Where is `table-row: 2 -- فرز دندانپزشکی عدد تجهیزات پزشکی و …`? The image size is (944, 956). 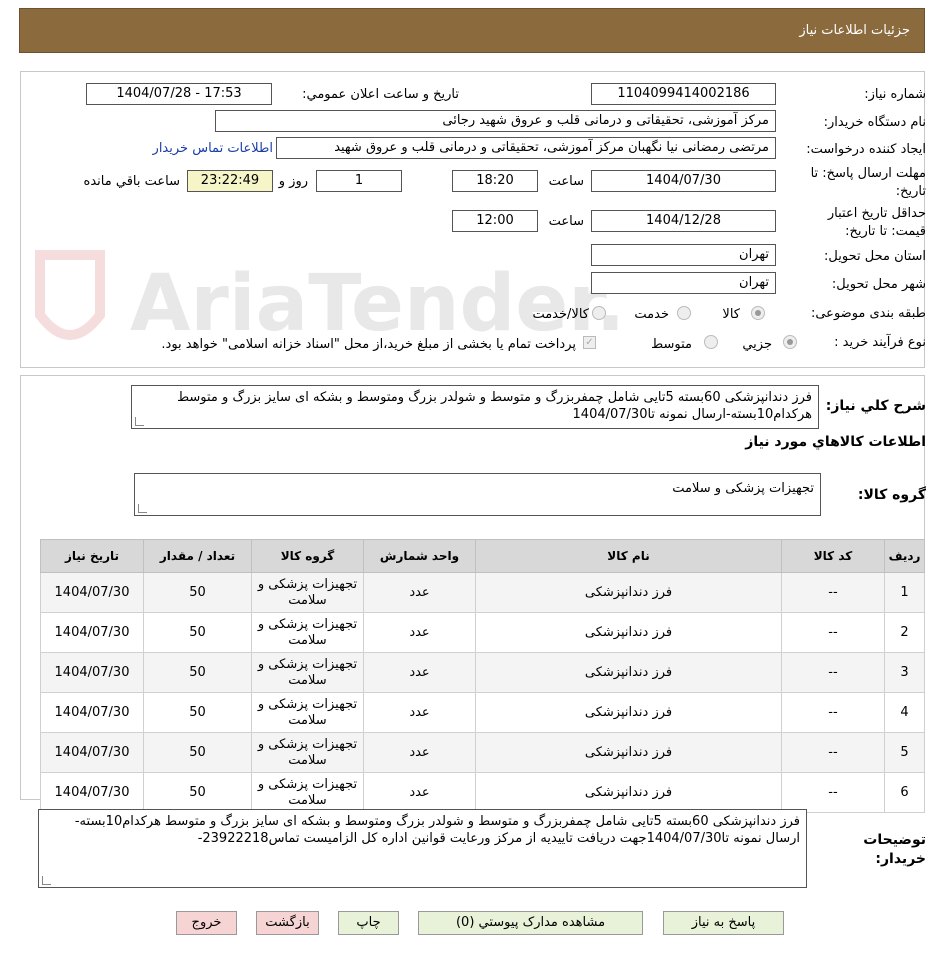
table-row: 2 -- فرز دندانپزشکی عدد تجهیزات پزشکی و … is located at coordinates (482, 632).